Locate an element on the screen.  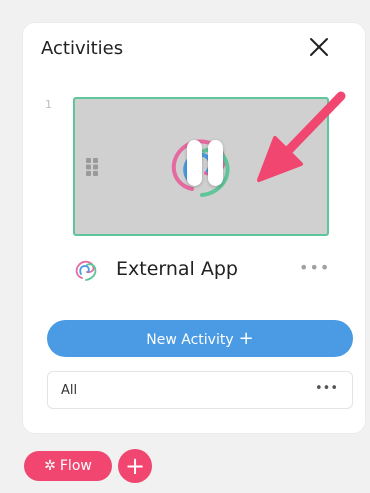
activity-more-button: ••• is located at coordinates (314, 269).